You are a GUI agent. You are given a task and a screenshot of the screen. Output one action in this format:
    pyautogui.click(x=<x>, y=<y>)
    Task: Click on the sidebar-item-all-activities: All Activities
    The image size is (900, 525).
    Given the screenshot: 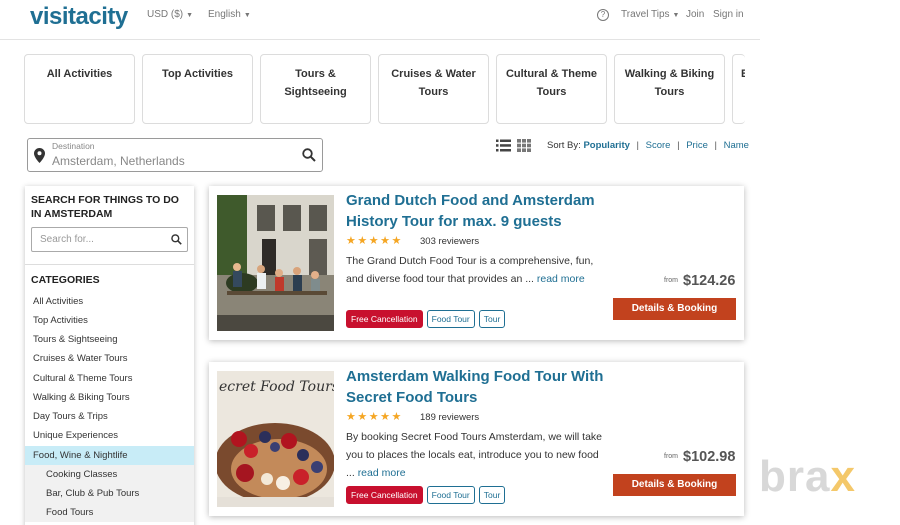 What is the action you would take?
    pyautogui.click(x=109, y=301)
    